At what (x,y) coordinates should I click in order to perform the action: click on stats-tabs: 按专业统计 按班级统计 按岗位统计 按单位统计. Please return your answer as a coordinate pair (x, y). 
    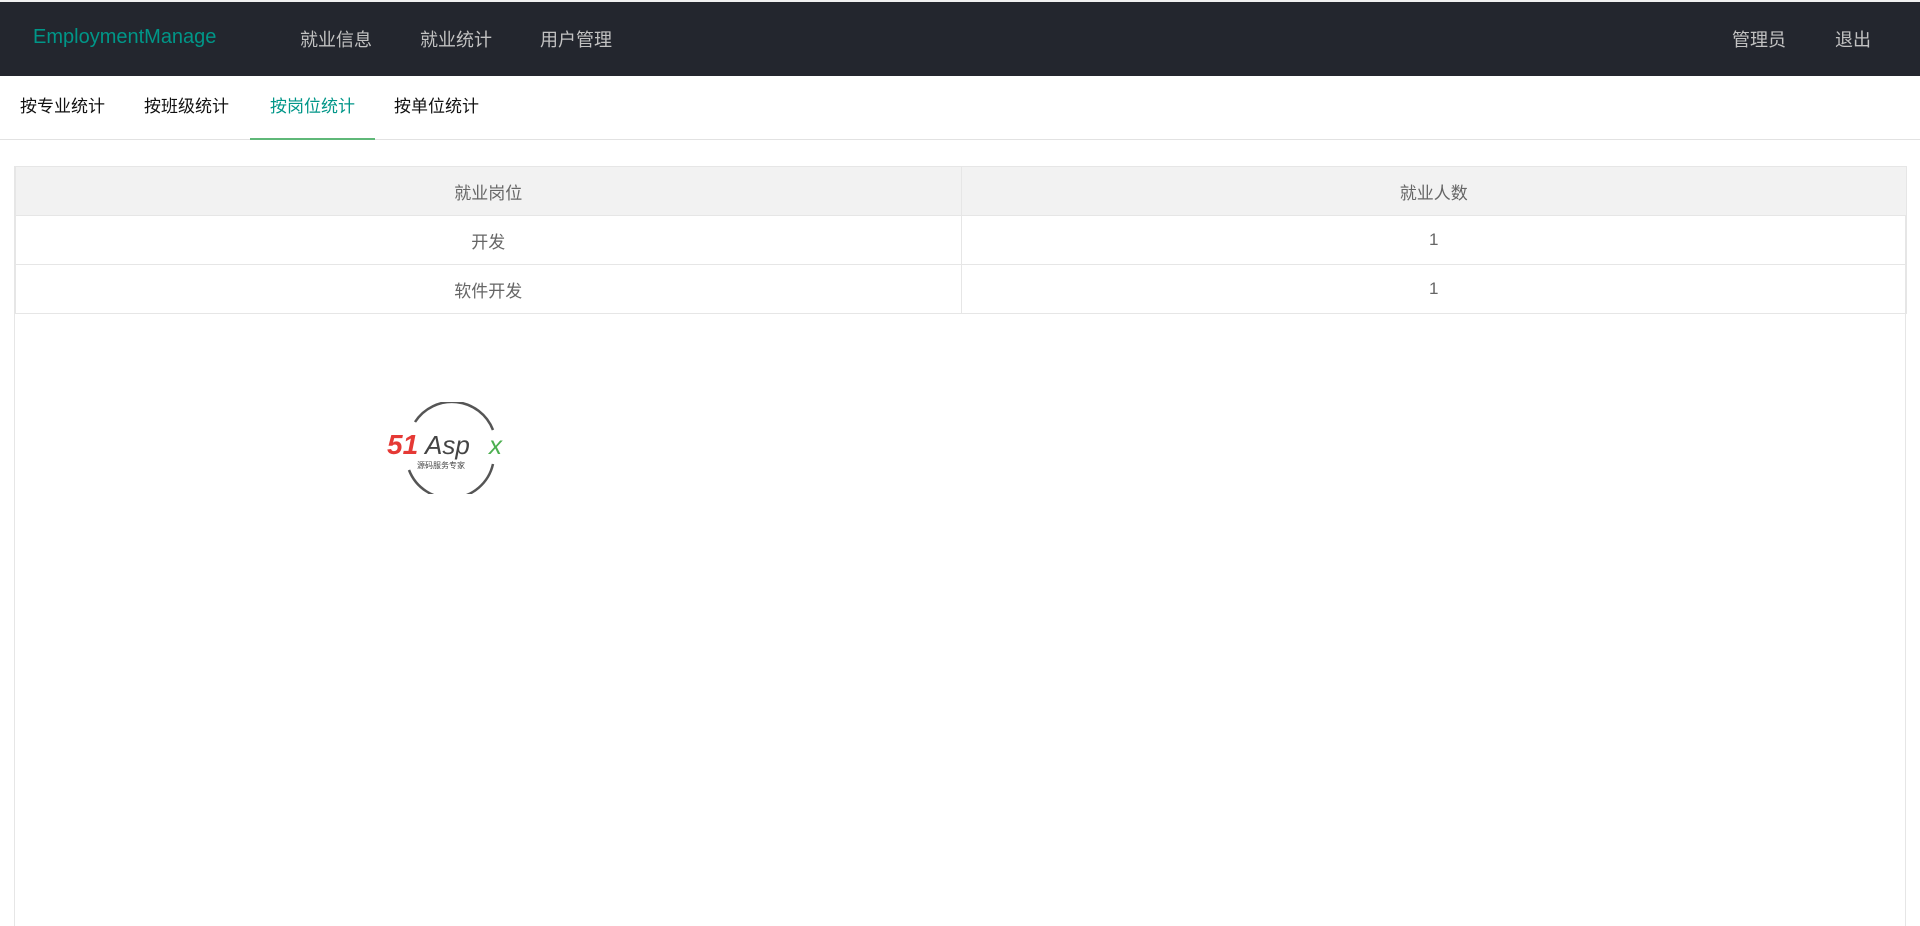
    Looking at the image, I should click on (960, 108).